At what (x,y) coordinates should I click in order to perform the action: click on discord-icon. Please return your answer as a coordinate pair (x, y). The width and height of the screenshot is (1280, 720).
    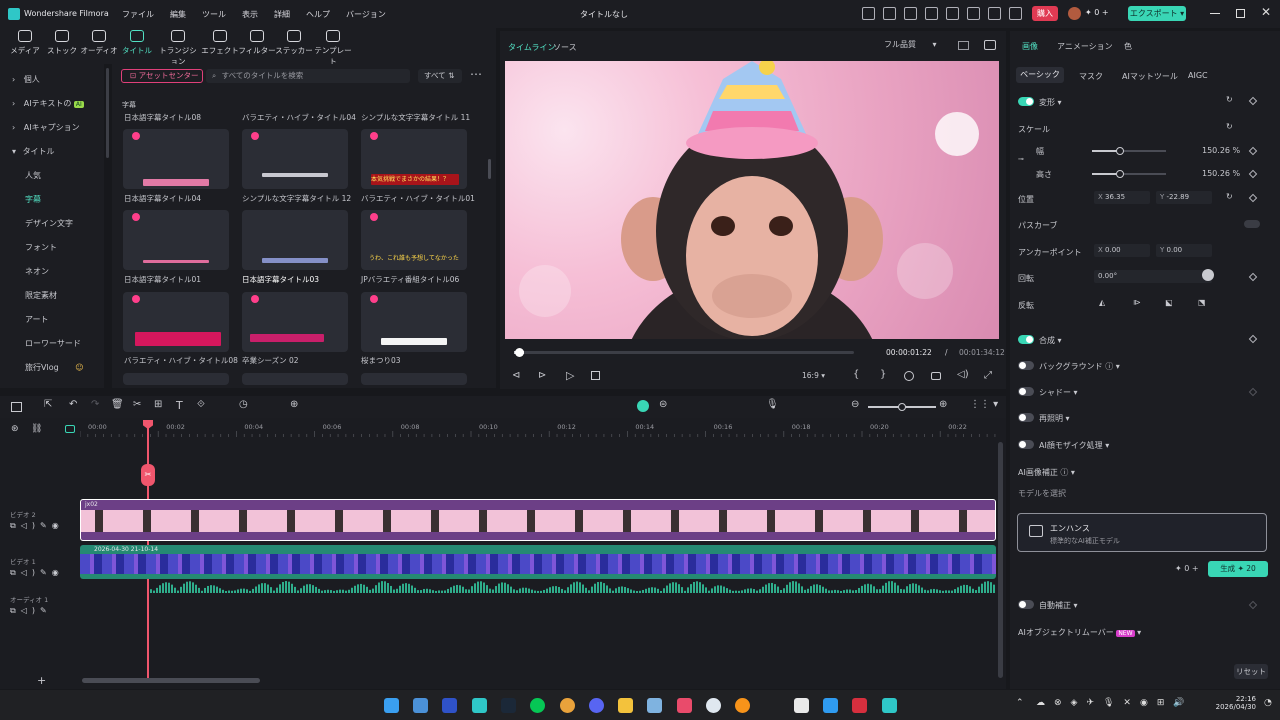
    Looking at the image, I should click on (596, 705).